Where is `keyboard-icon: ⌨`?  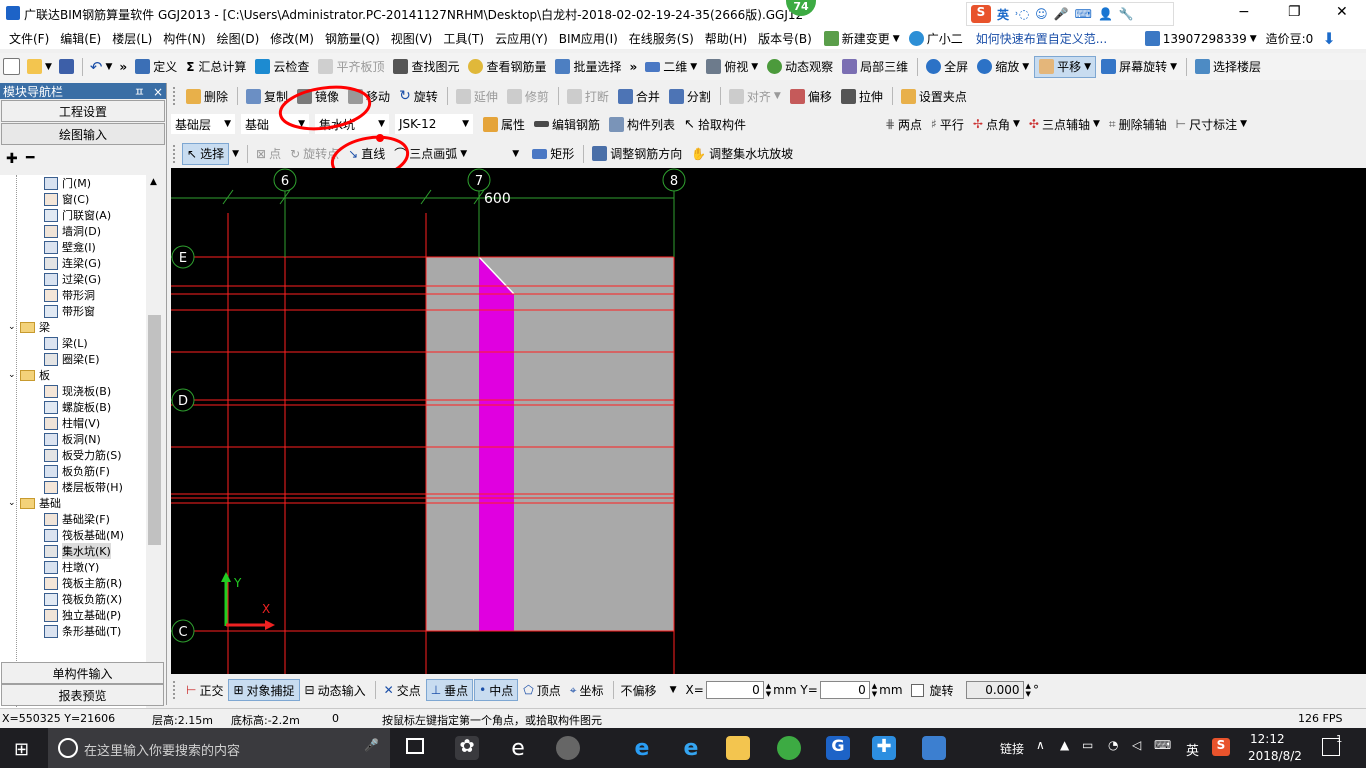 keyboard-icon: ⌨ is located at coordinates (1083, 14).